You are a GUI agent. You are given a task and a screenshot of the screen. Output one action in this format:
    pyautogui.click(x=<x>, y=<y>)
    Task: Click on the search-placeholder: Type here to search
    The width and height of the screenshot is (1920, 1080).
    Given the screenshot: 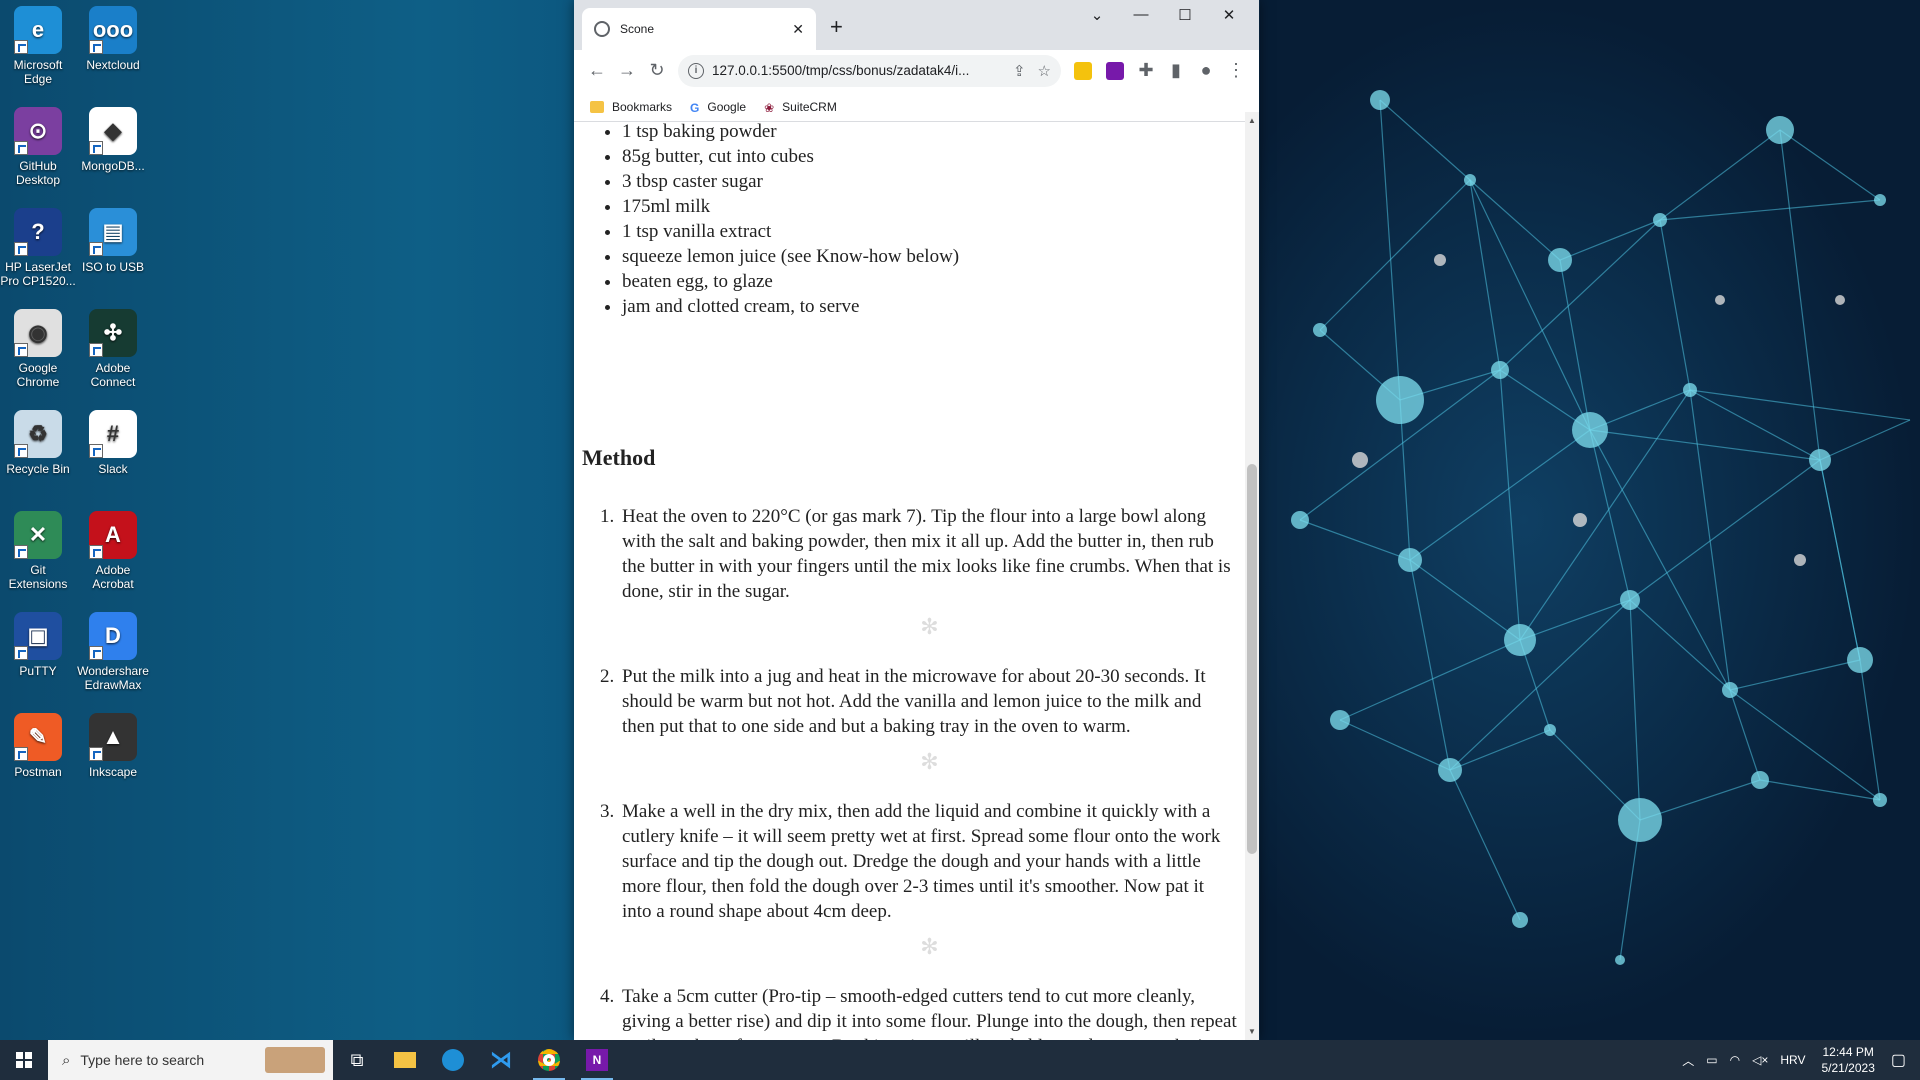 What is the action you would take?
    pyautogui.click(x=142, y=1060)
    